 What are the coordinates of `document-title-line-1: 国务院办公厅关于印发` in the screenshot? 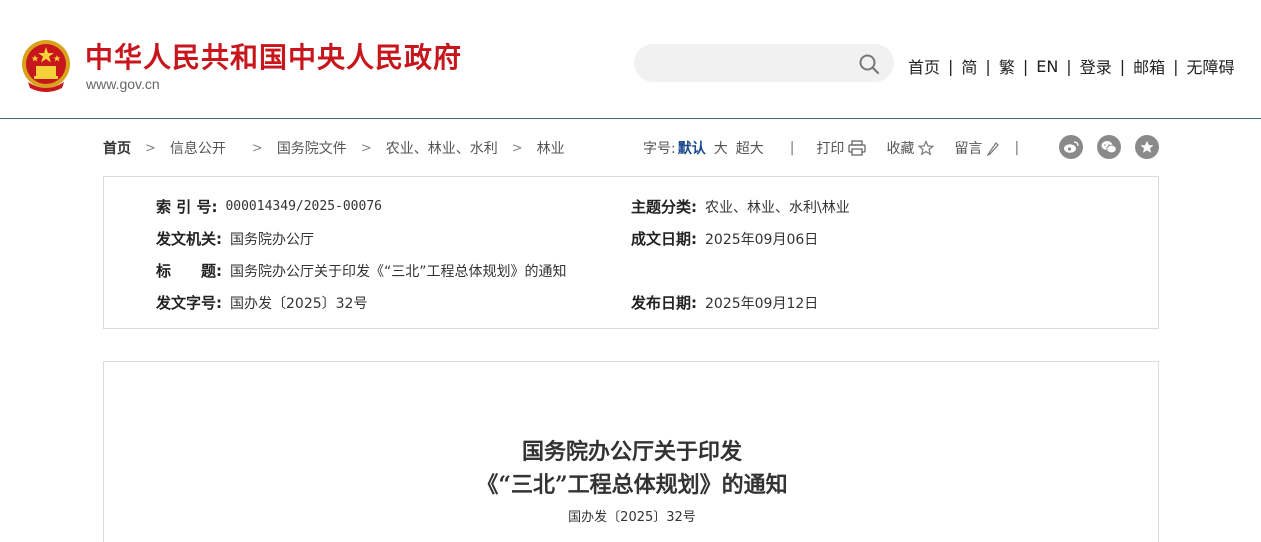 It's located at (631, 452).